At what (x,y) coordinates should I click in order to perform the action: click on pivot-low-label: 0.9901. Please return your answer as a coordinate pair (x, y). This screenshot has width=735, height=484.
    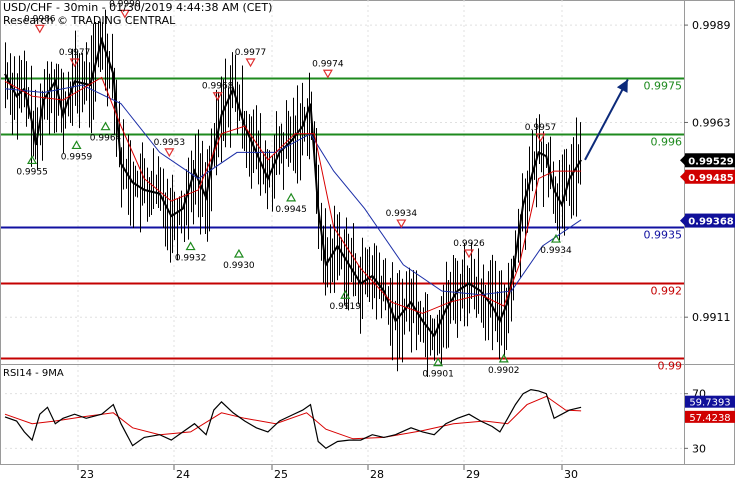
    Looking at the image, I should click on (438, 375).